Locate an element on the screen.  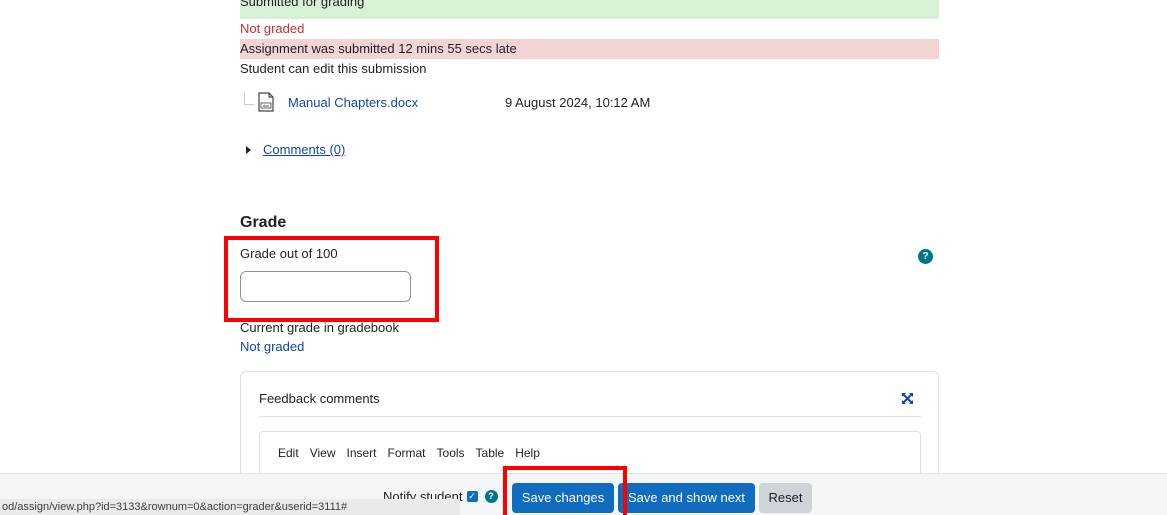
menu-help: Help is located at coordinates (527, 453).